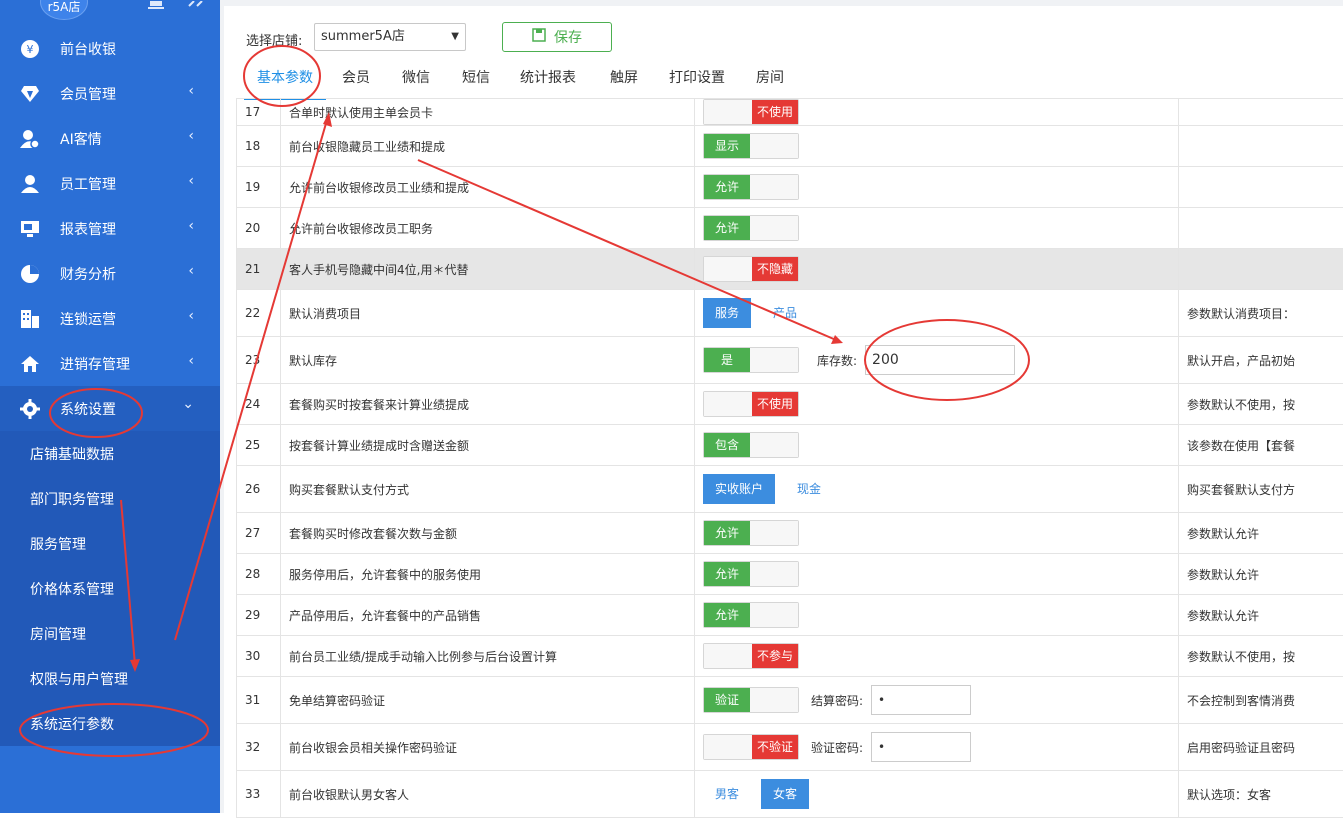  What do you see at coordinates (156, 7) in the screenshot?
I see `bell-icon` at bounding box center [156, 7].